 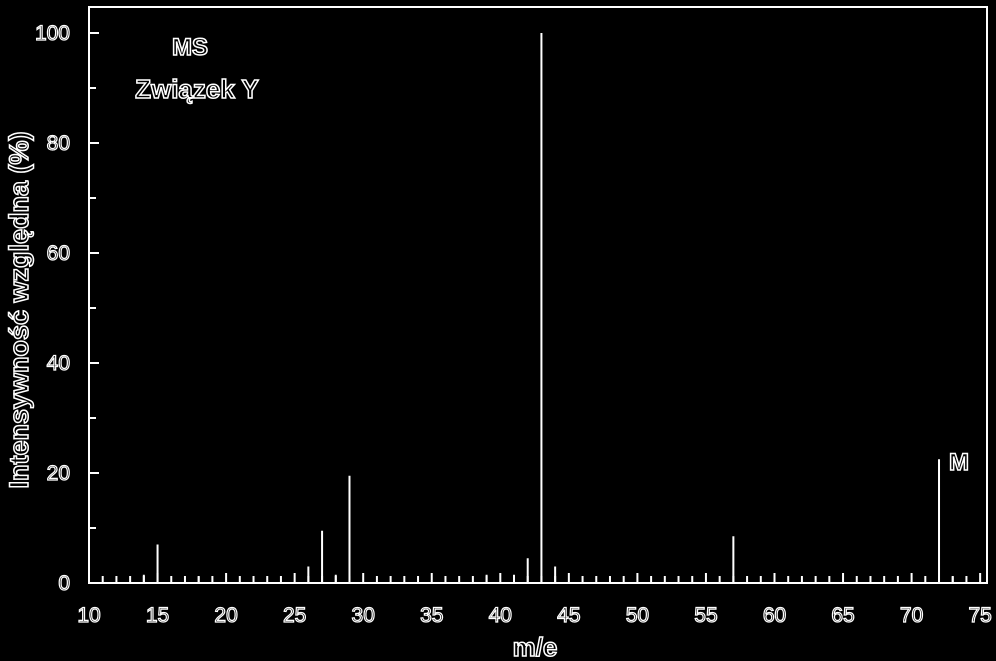 I want to click on y-tick-label: 40, so click(x=58, y=363).